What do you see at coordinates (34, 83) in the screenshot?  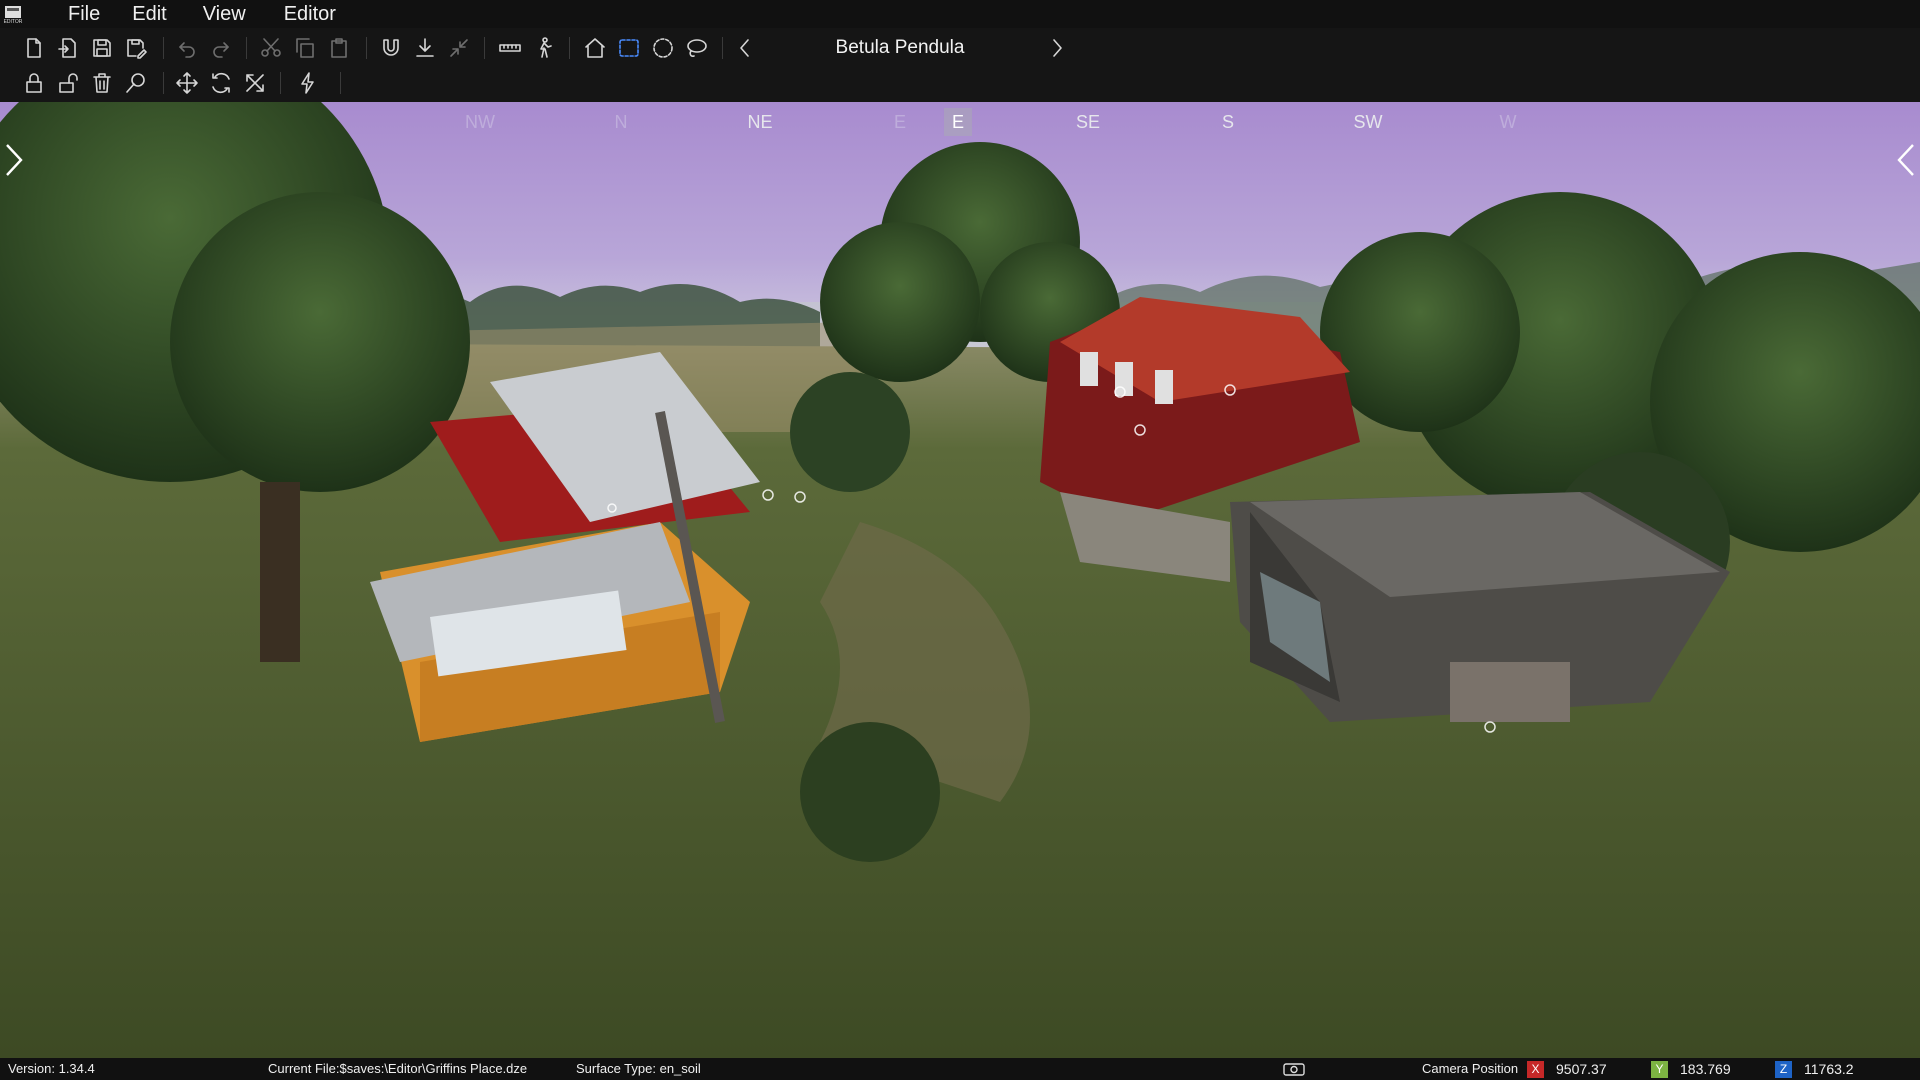 I see `lock-icon` at bounding box center [34, 83].